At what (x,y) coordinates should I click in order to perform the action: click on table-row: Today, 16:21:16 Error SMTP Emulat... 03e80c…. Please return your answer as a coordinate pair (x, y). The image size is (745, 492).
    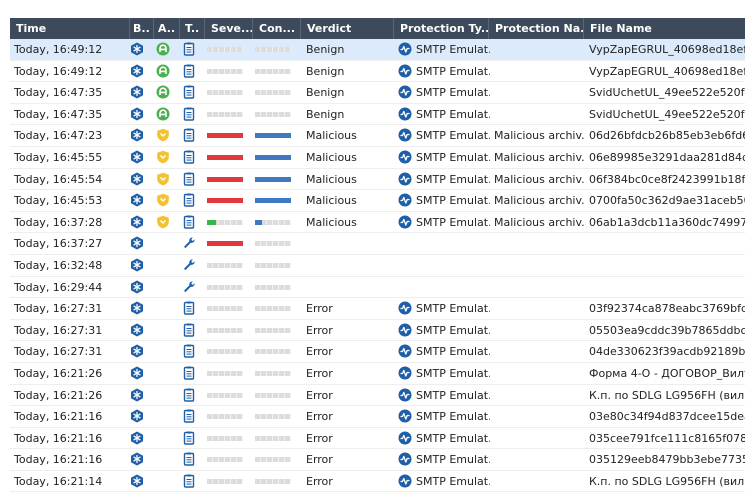
    Looking at the image, I should click on (377, 417).